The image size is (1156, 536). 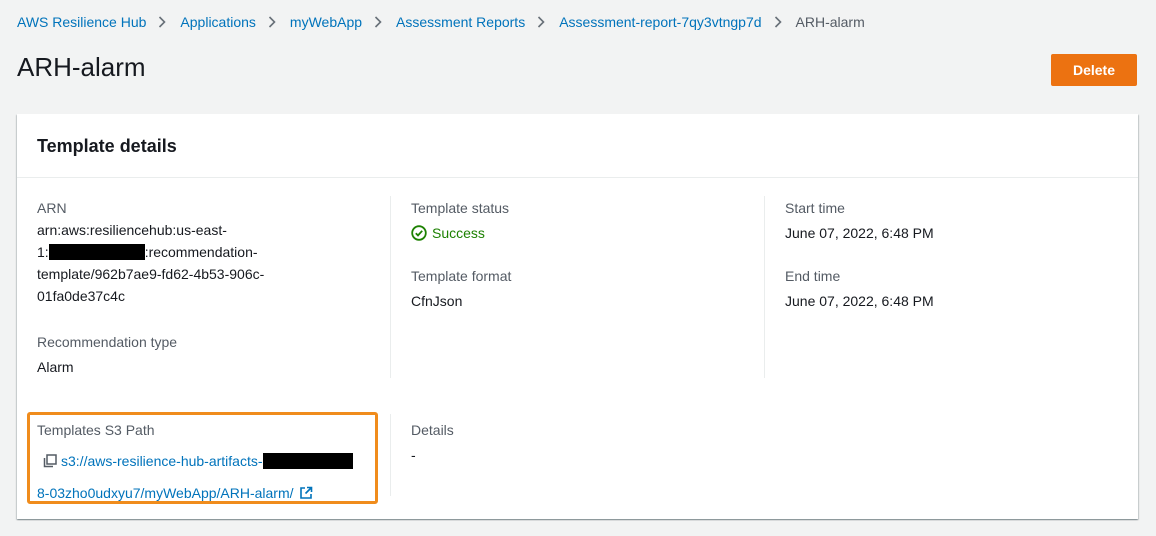 What do you see at coordinates (151, 274) in the screenshot?
I see `arn-line-3: template/962b7ae9-fd62-4b53-906c-` at bounding box center [151, 274].